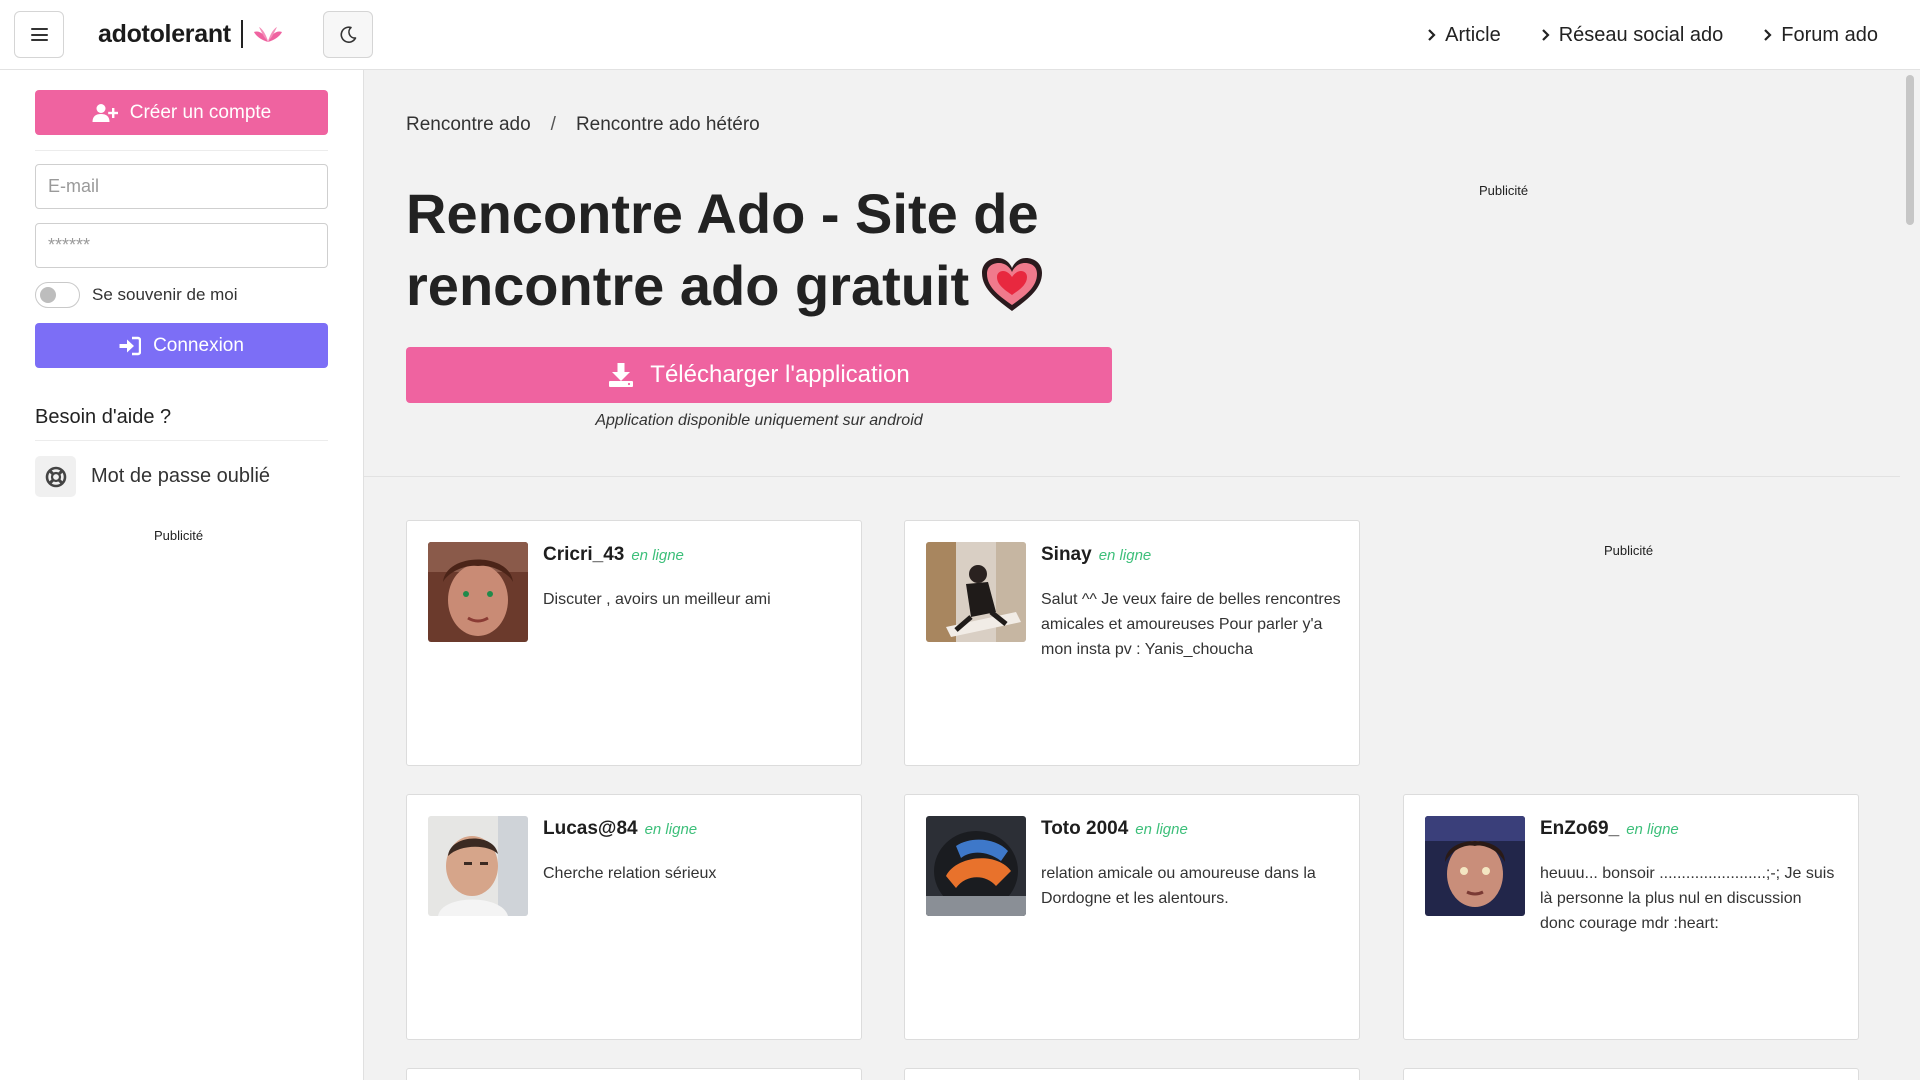 The image size is (1920, 1080). What do you see at coordinates (1473, 34) in the screenshot?
I see `nav-link-label: Article` at bounding box center [1473, 34].